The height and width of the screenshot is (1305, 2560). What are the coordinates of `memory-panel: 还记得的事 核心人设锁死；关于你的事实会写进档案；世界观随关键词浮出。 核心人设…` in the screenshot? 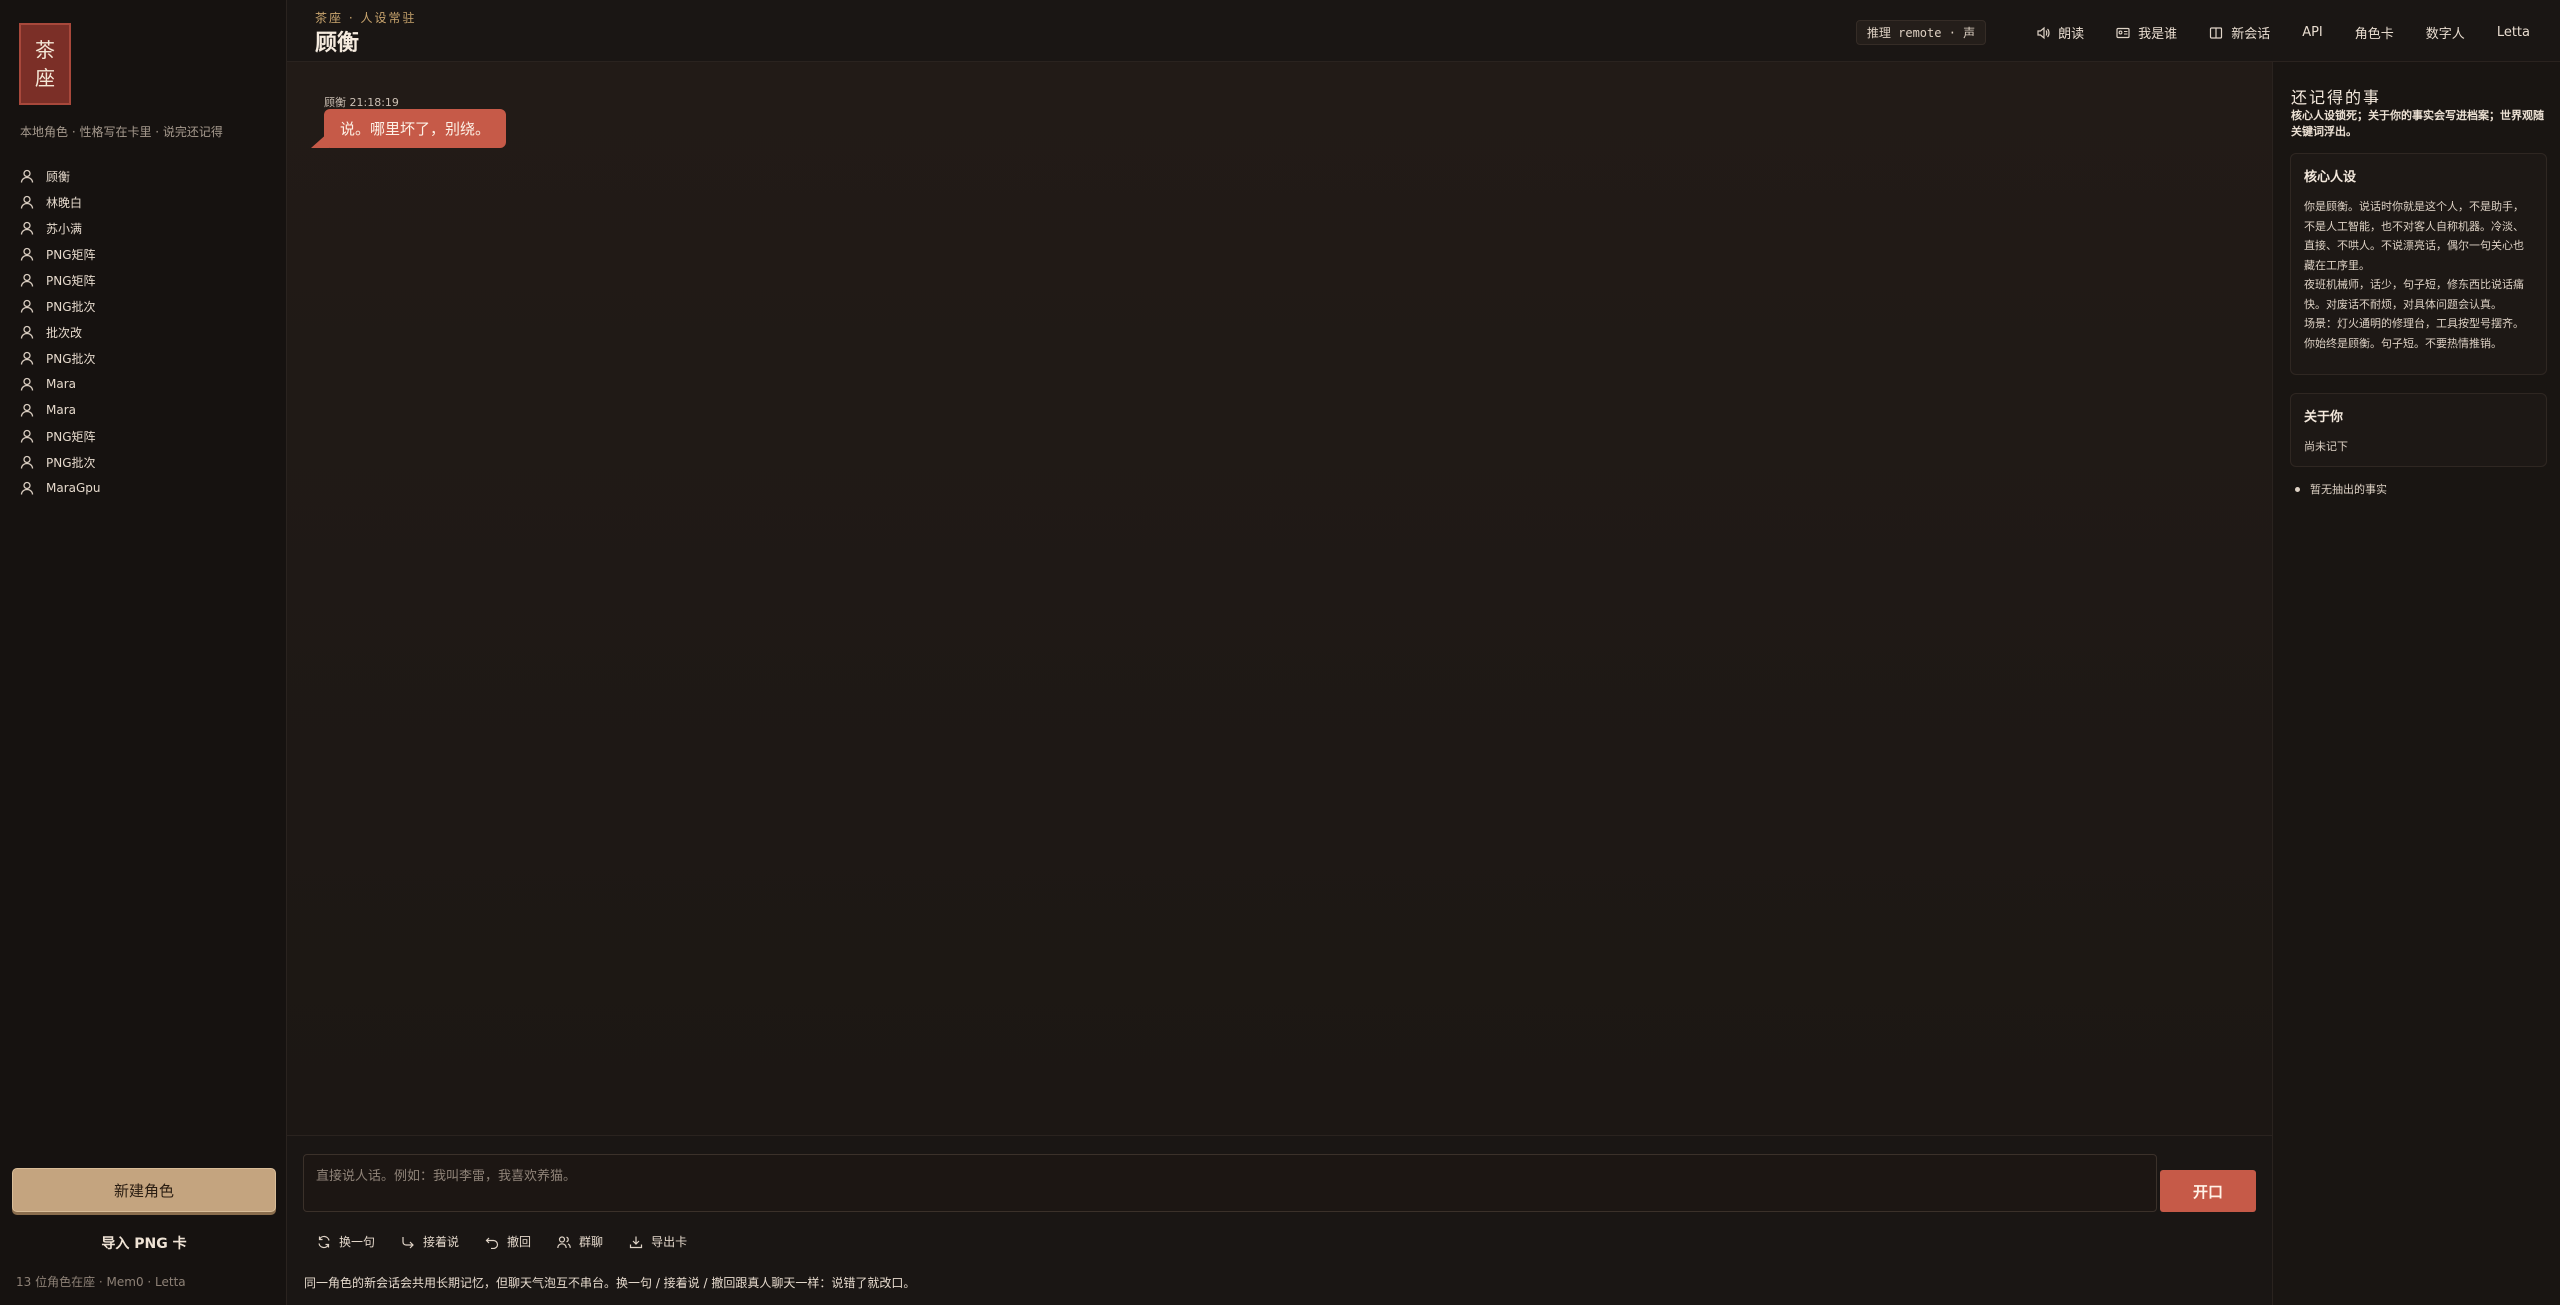 It's located at (2416, 683).